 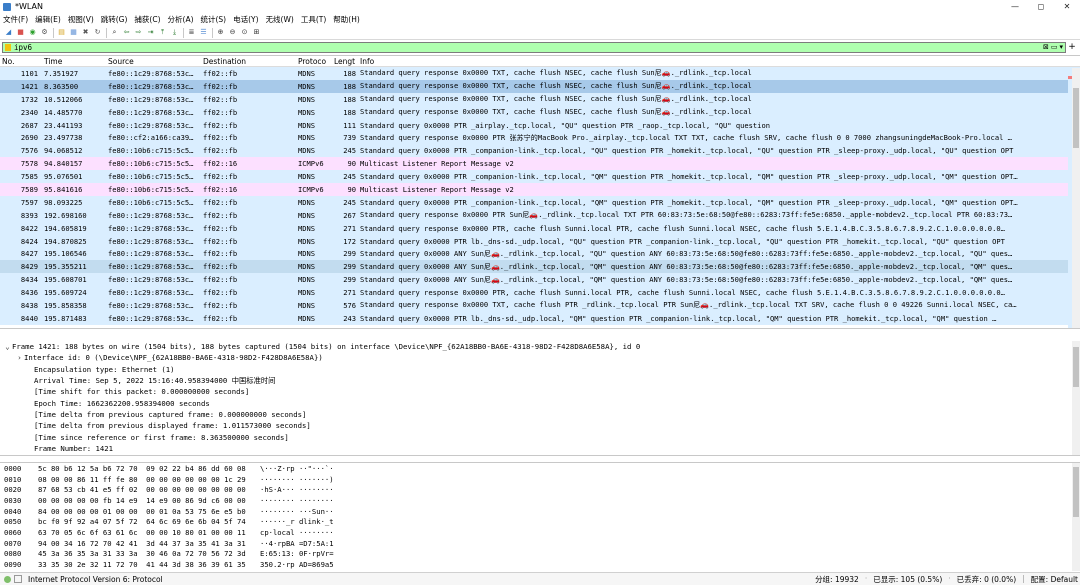 What do you see at coordinates (7, 579) in the screenshot?
I see `expert-info-icon` at bounding box center [7, 579].